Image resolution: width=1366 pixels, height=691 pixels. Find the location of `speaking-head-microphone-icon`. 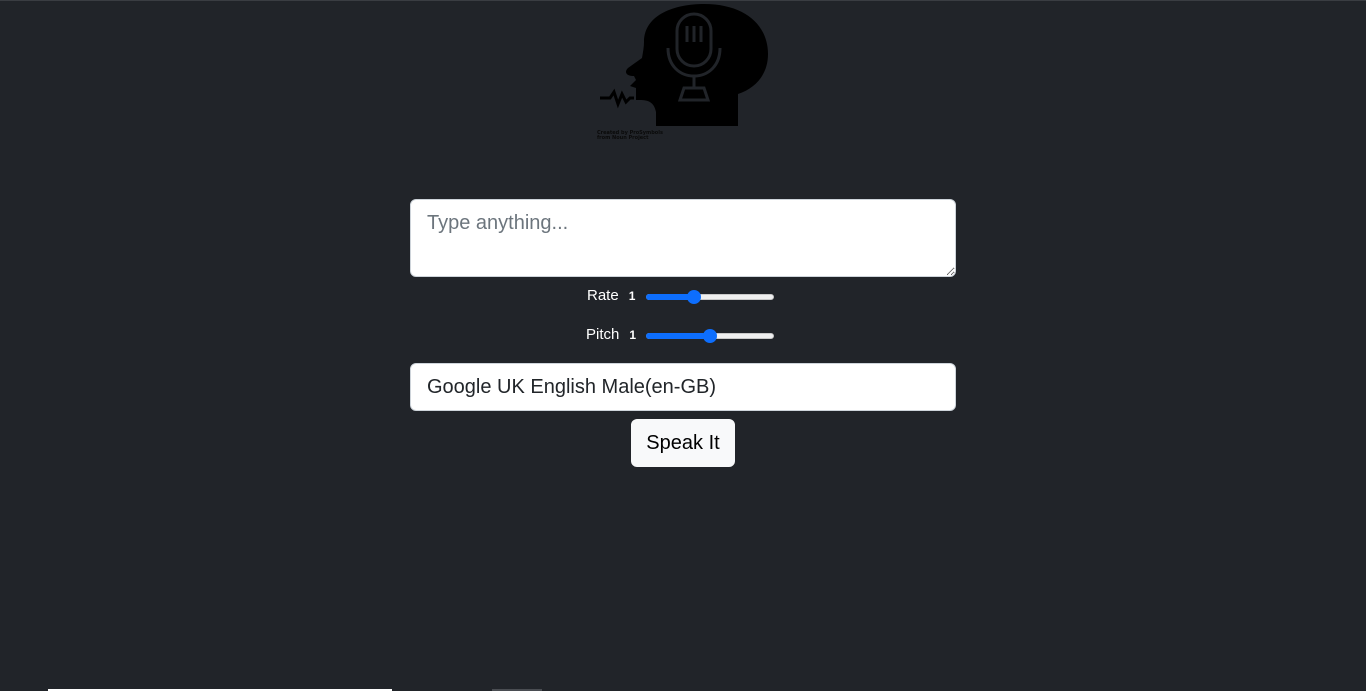

speaking-head-microphone-icon is located at coordinates (684, 65).